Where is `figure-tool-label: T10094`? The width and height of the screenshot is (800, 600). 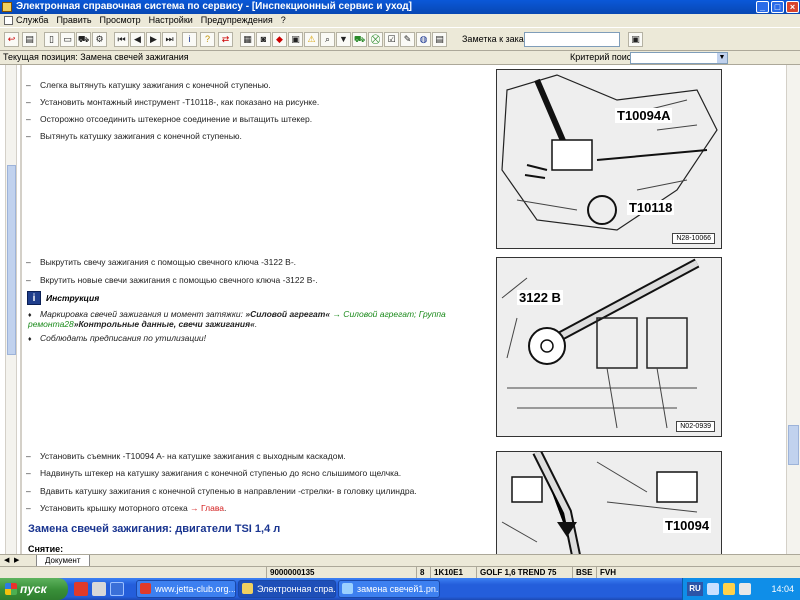
figure-tool-label: T10094 is located at coordinates (687, 525).